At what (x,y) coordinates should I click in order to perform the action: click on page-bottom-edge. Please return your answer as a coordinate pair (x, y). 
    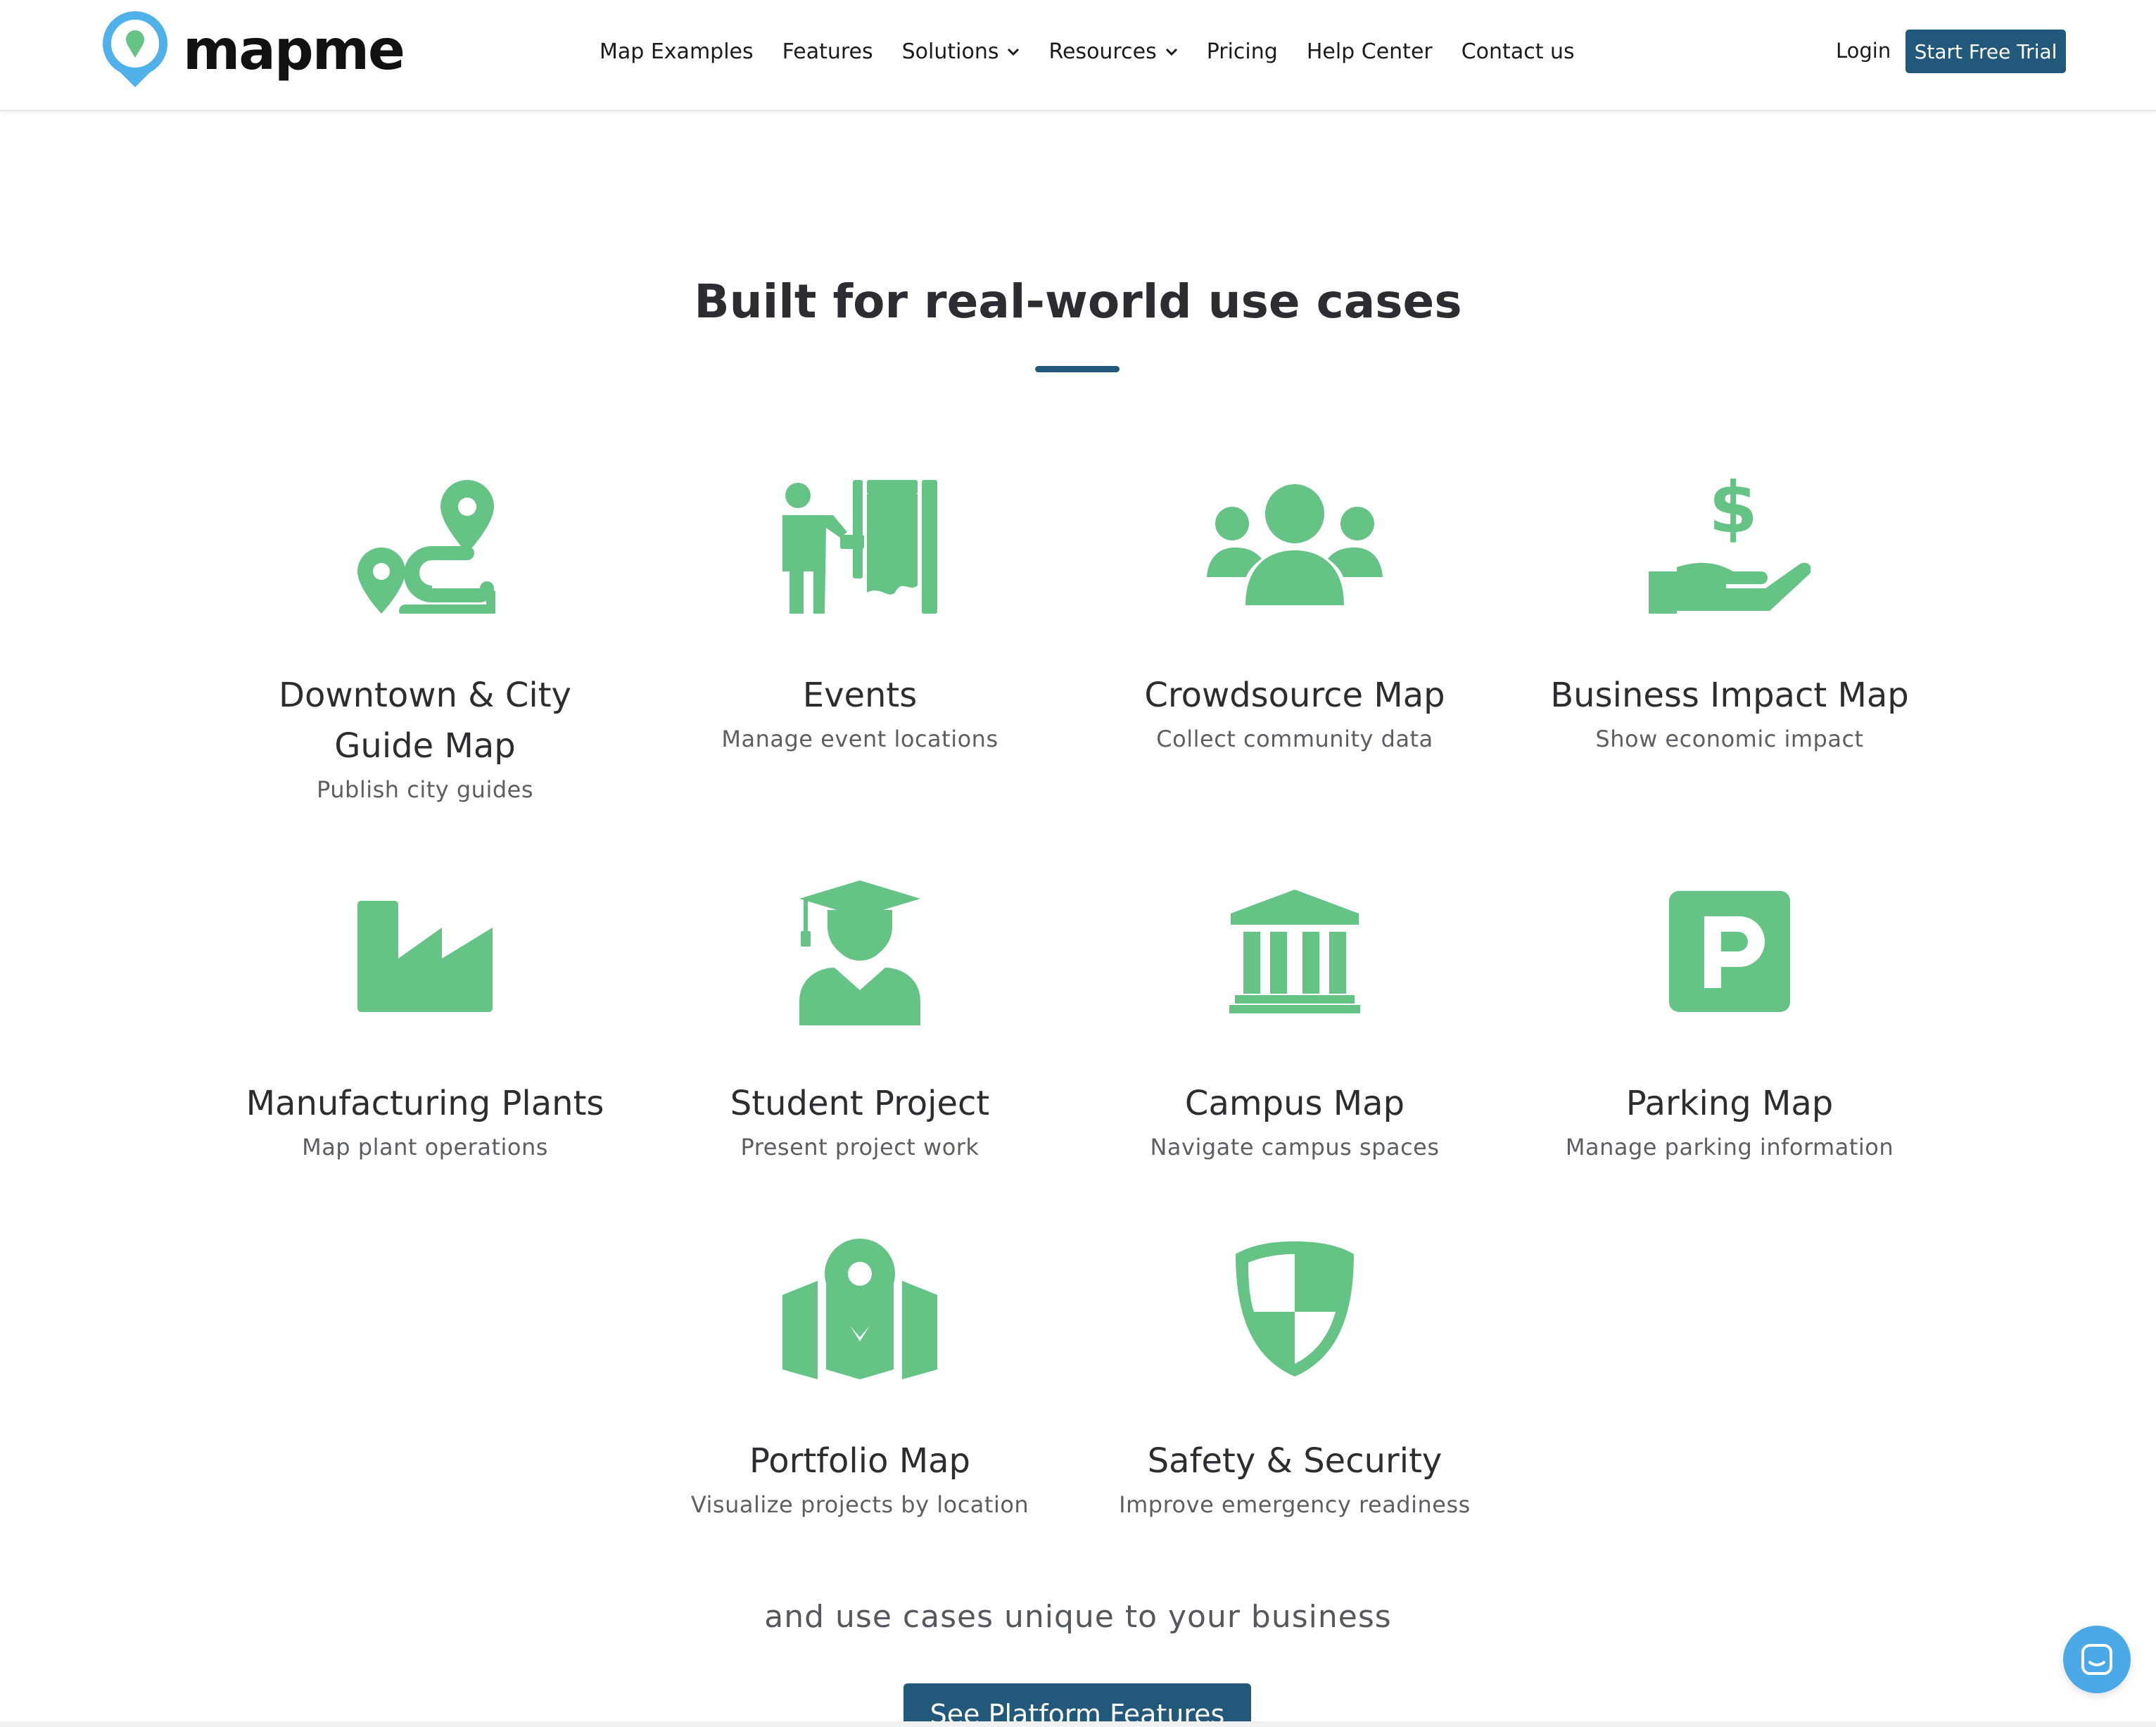
    Looking at the image, I should click on (1078, 1724).